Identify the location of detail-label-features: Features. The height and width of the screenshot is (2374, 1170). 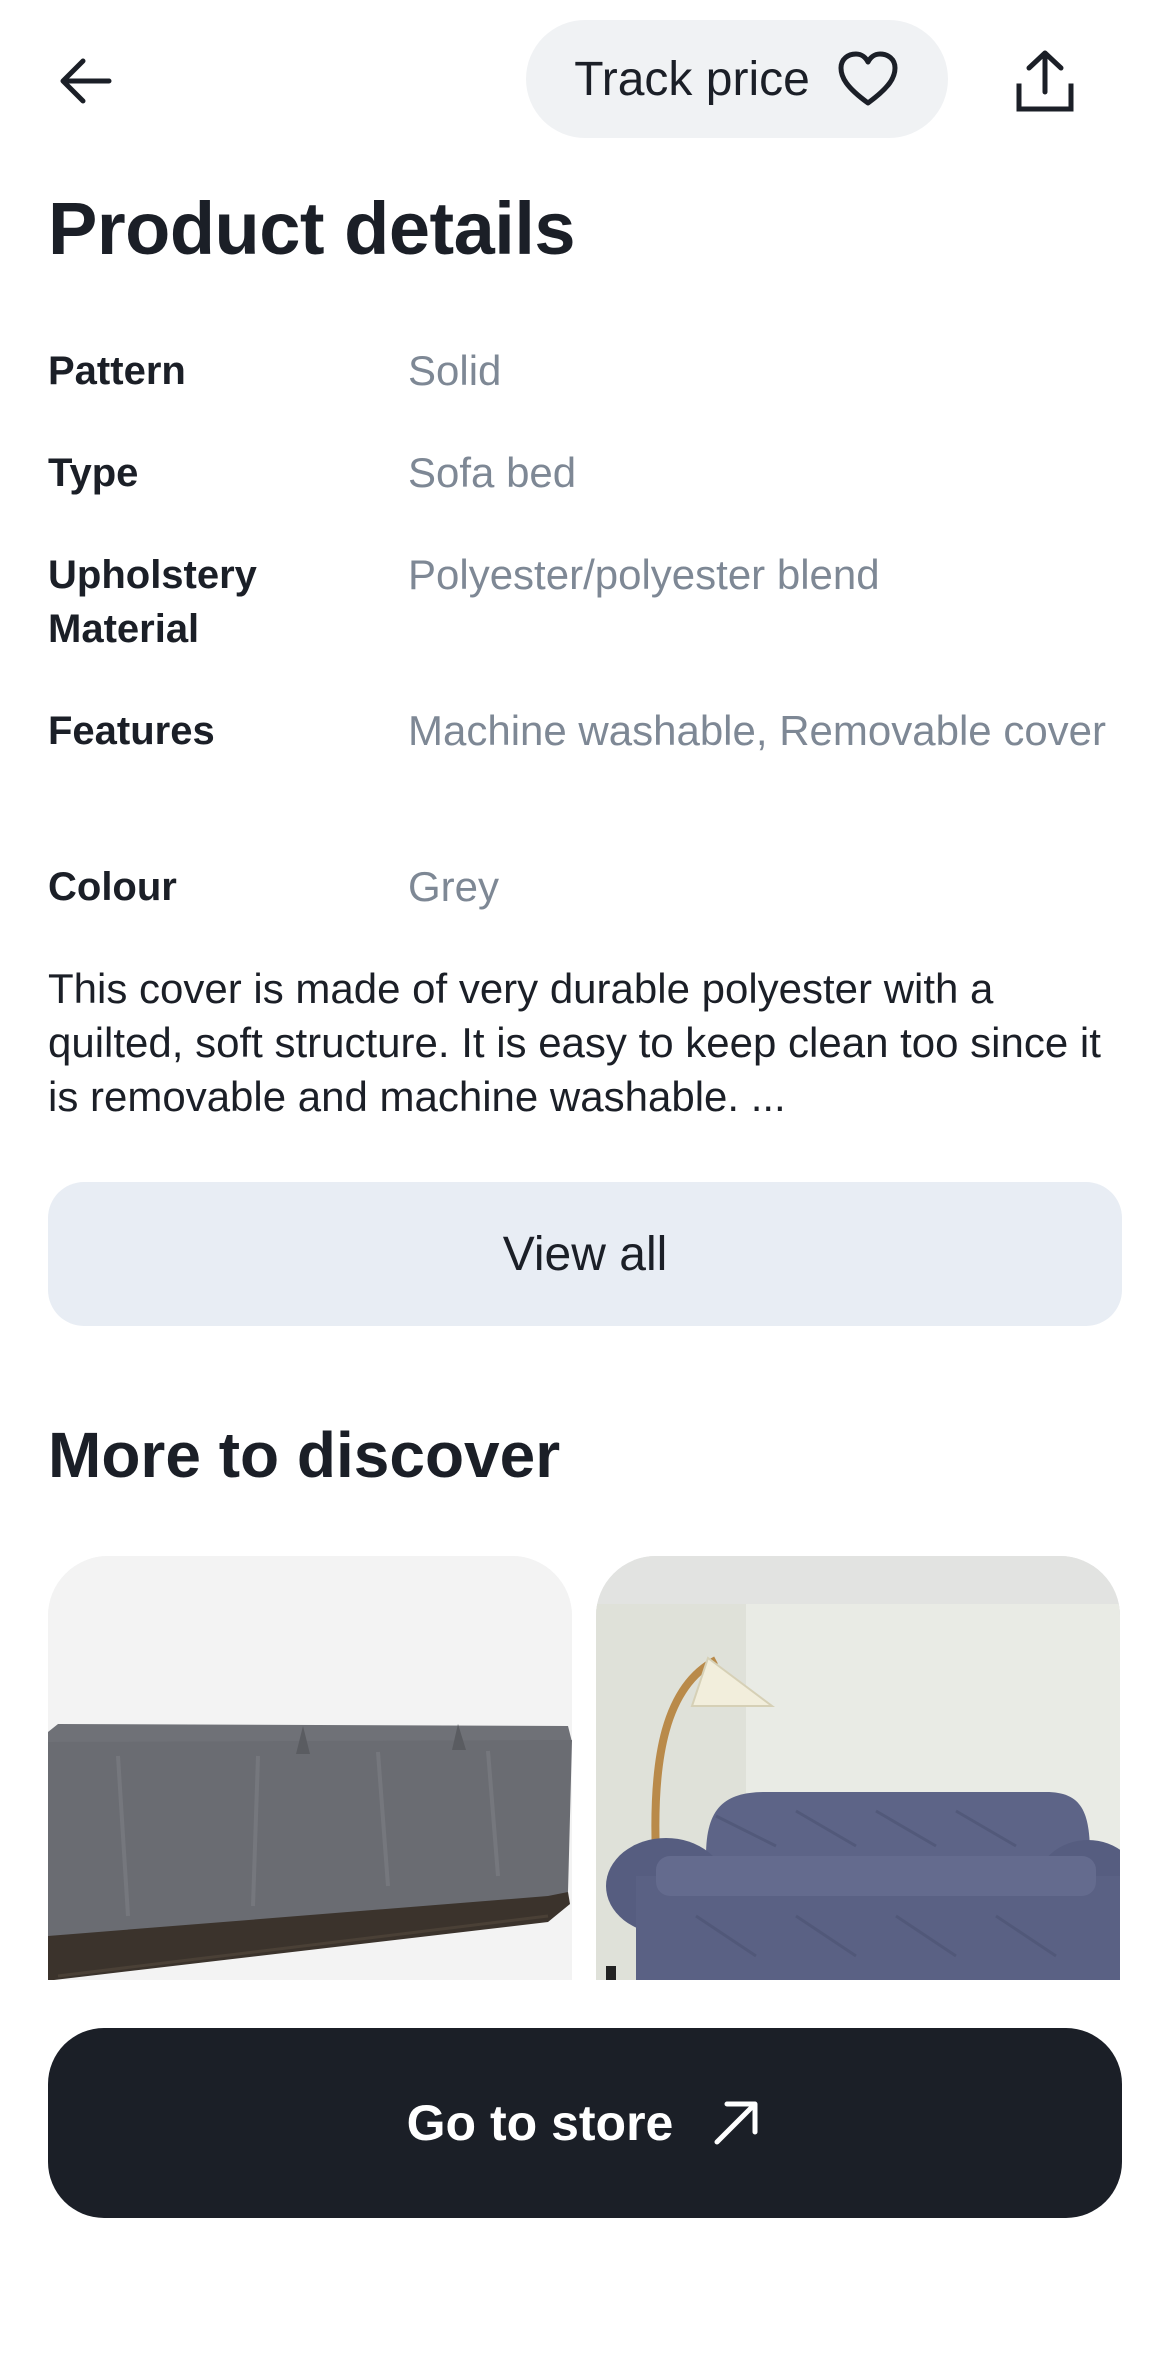
(131, 731).